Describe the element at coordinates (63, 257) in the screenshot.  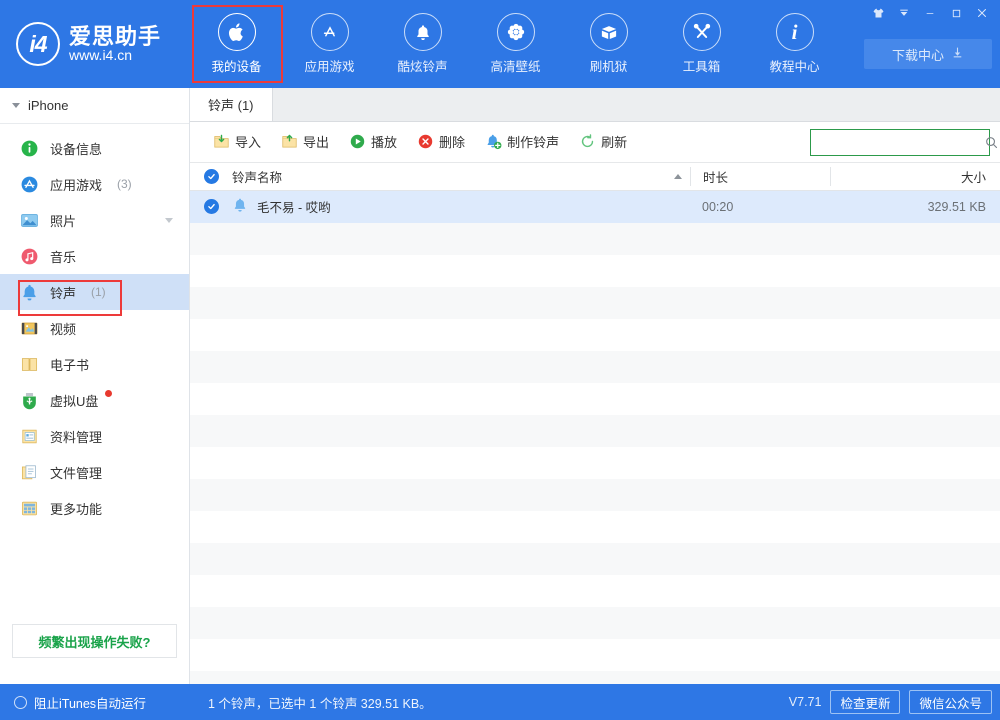
I see `sidebar-item-label: 音乐` at that location.